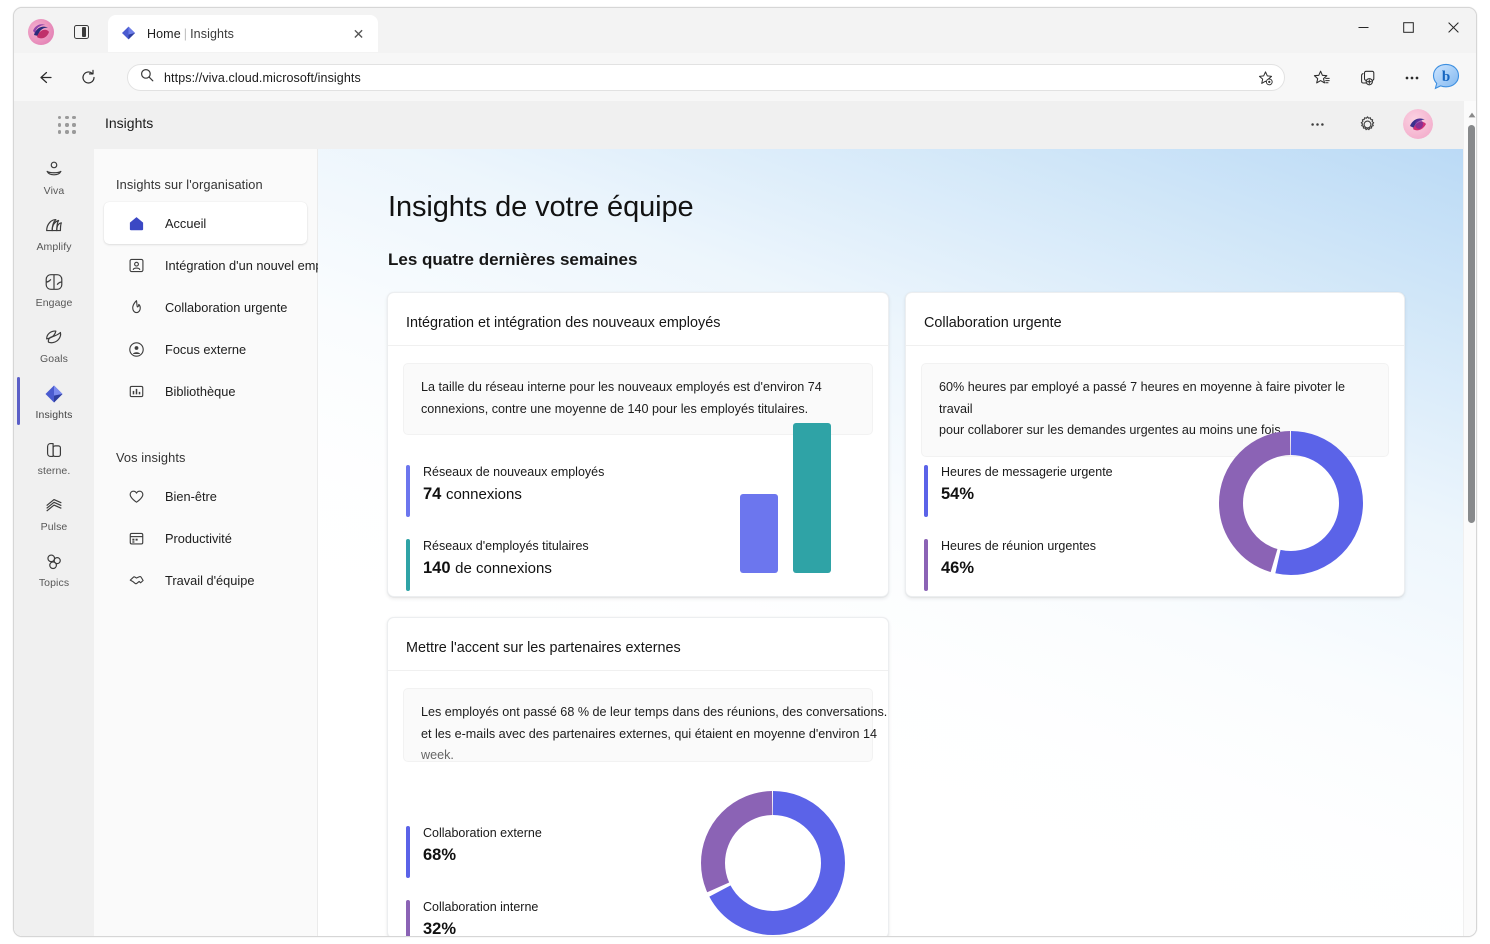 This screenshot has width=1490, height=944. I want to click on window-controls, so click(1408, 30).